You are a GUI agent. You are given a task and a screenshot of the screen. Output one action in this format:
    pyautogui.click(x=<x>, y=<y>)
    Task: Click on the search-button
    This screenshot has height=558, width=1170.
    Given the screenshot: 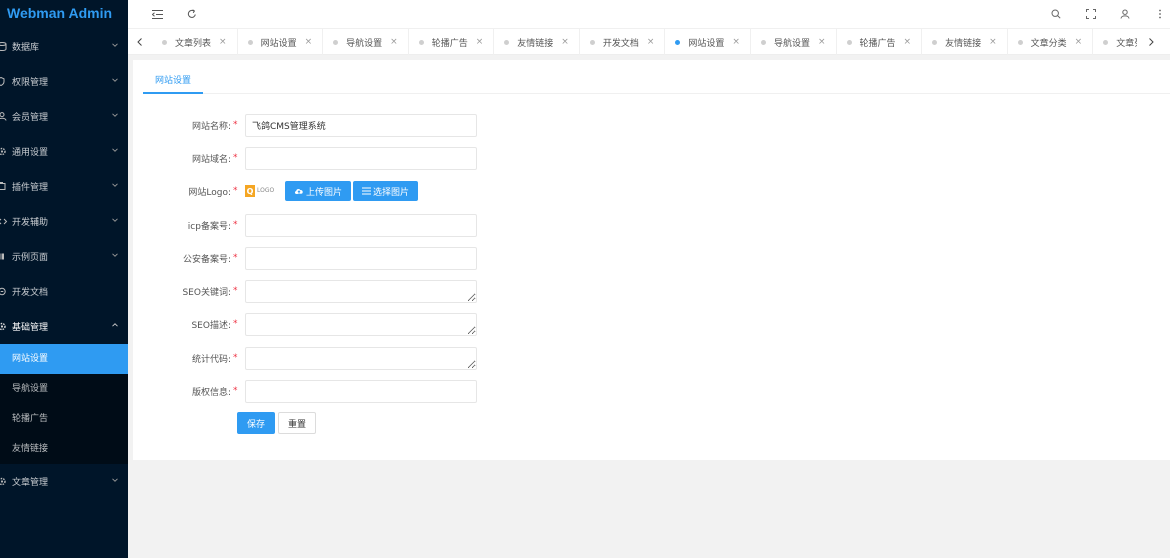 What is the action you would take?
    pyautogui.click(x=1056, y=14)
    